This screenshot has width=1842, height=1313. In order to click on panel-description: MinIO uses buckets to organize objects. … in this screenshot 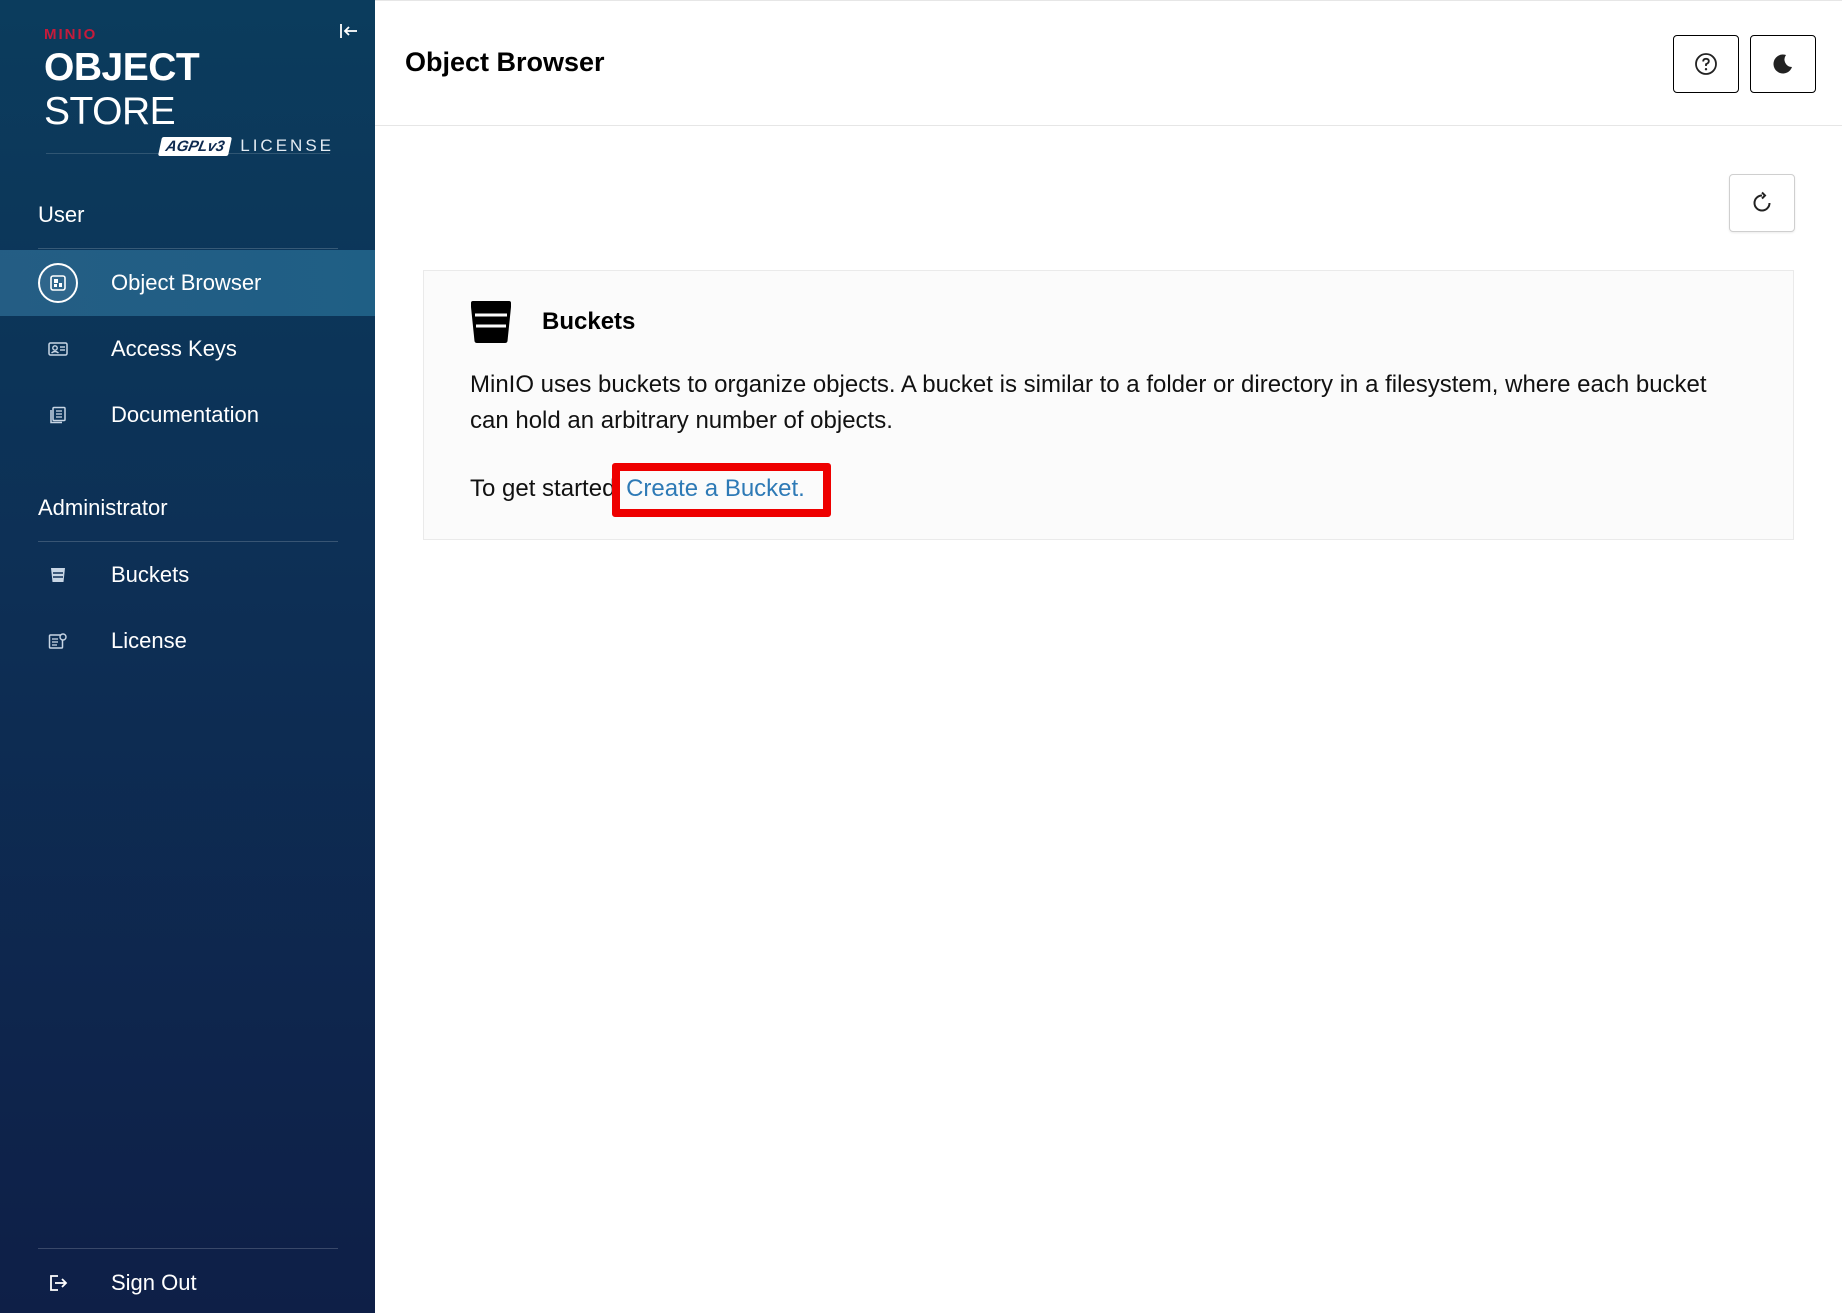, I will do `click(1088, 402)`.